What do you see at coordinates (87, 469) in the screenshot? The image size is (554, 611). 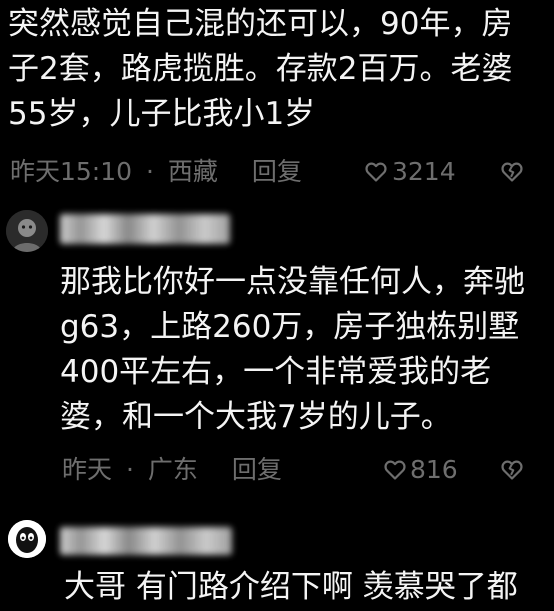 I see `comment-2-time: 昨天` at bounding box center [87, 469].